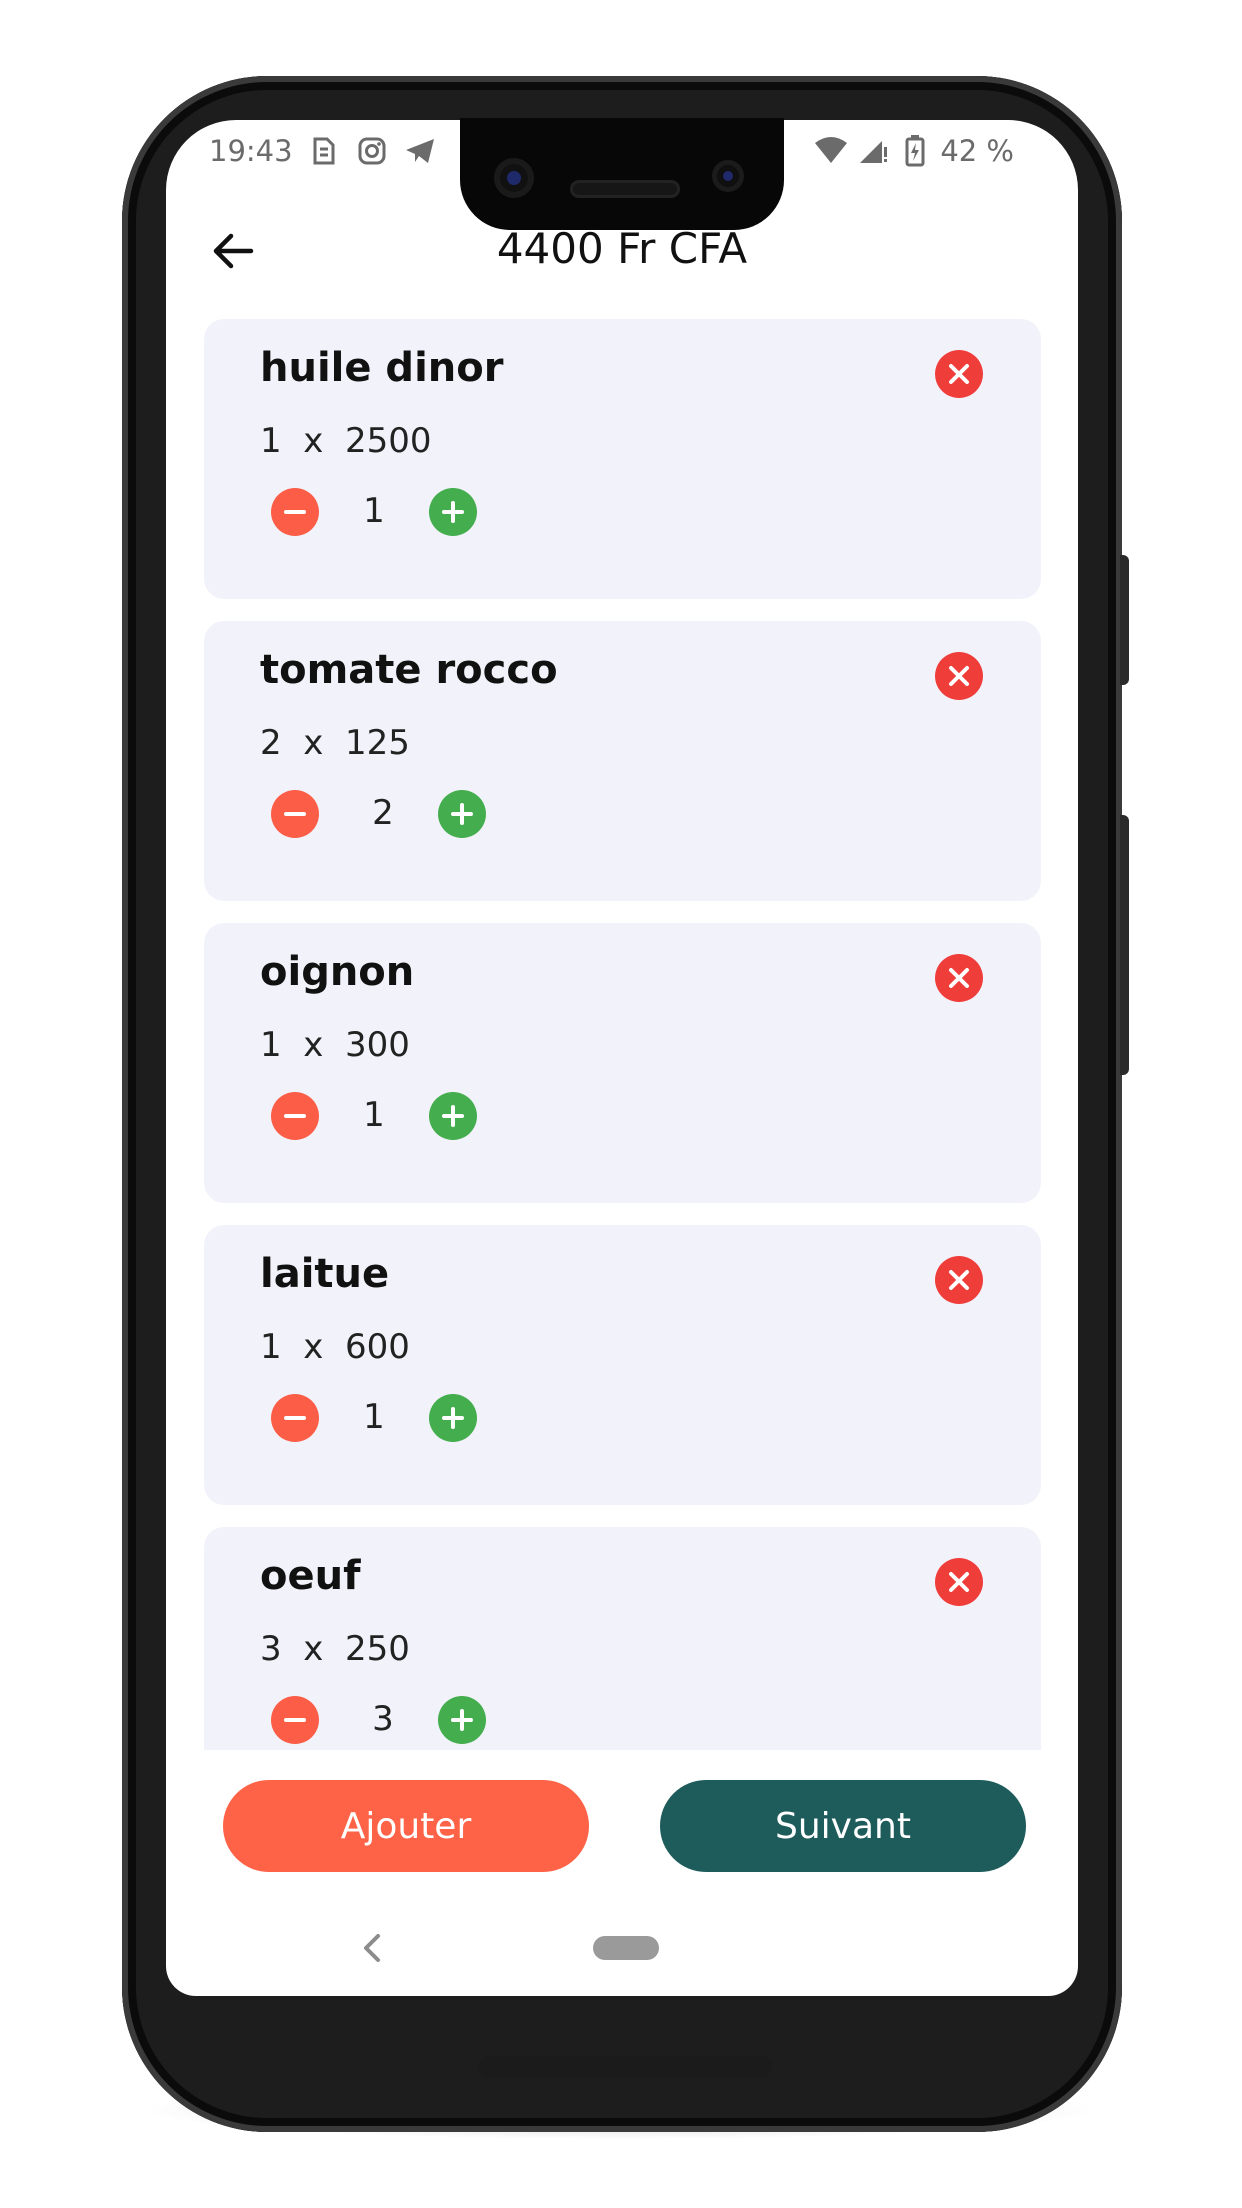 The height and width of the screenshot is (2208, 1242). I want to click on status-time: 19:43, so click(251, 151).